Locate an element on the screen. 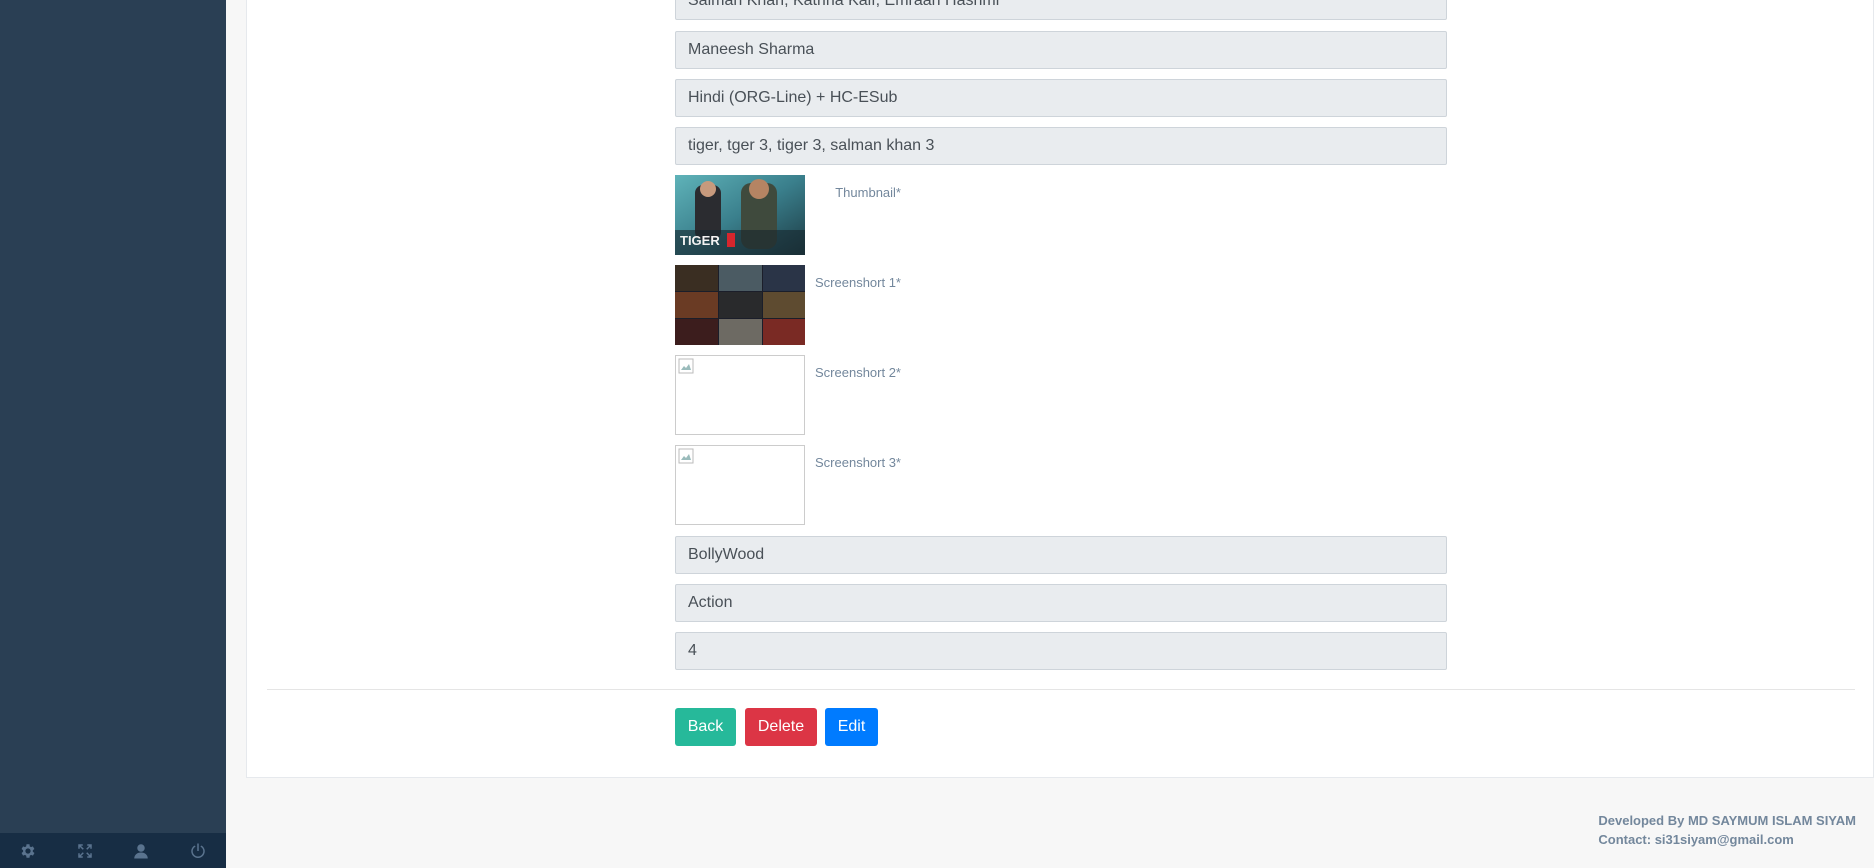  thumbnail-image: TIGER is located at coordinates (740, 215).